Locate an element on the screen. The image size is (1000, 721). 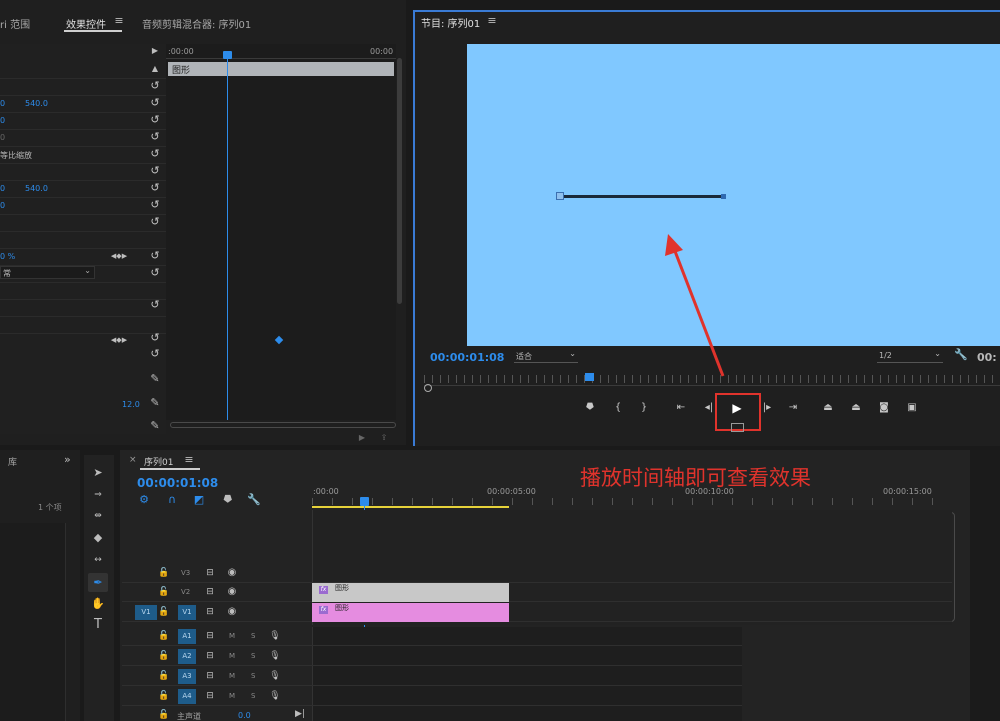
position-x-value: 0 is located at coordinates (2, 103).